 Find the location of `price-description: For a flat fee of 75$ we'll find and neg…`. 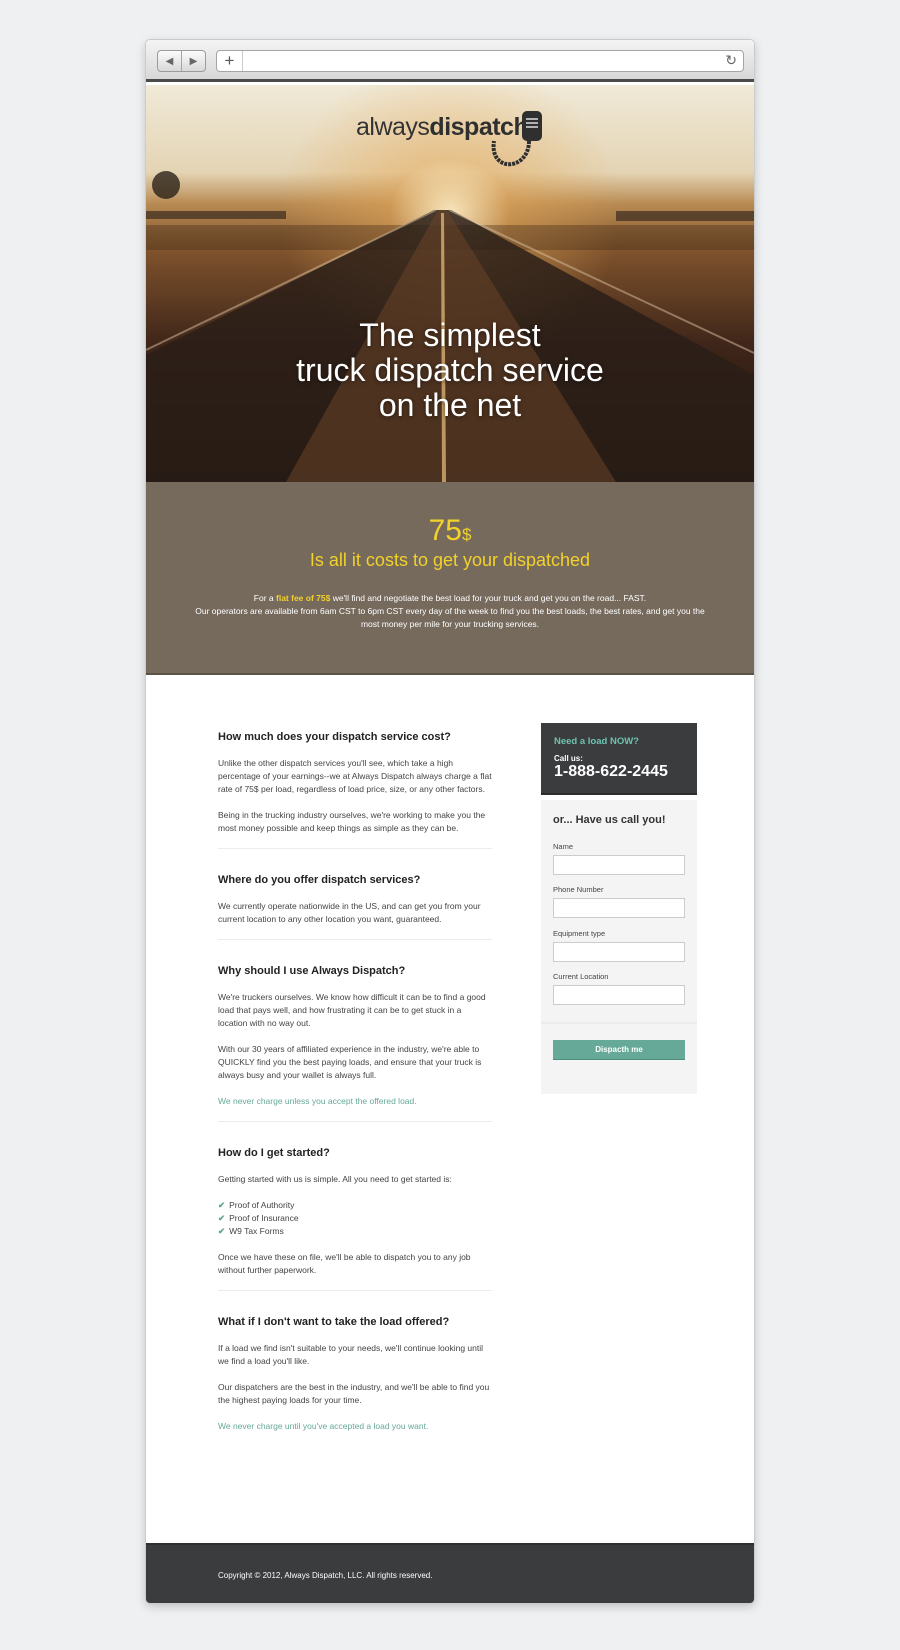

price-description: For a flat fee of 75$ we'll find and neg… is located at coordinates (450, 611).